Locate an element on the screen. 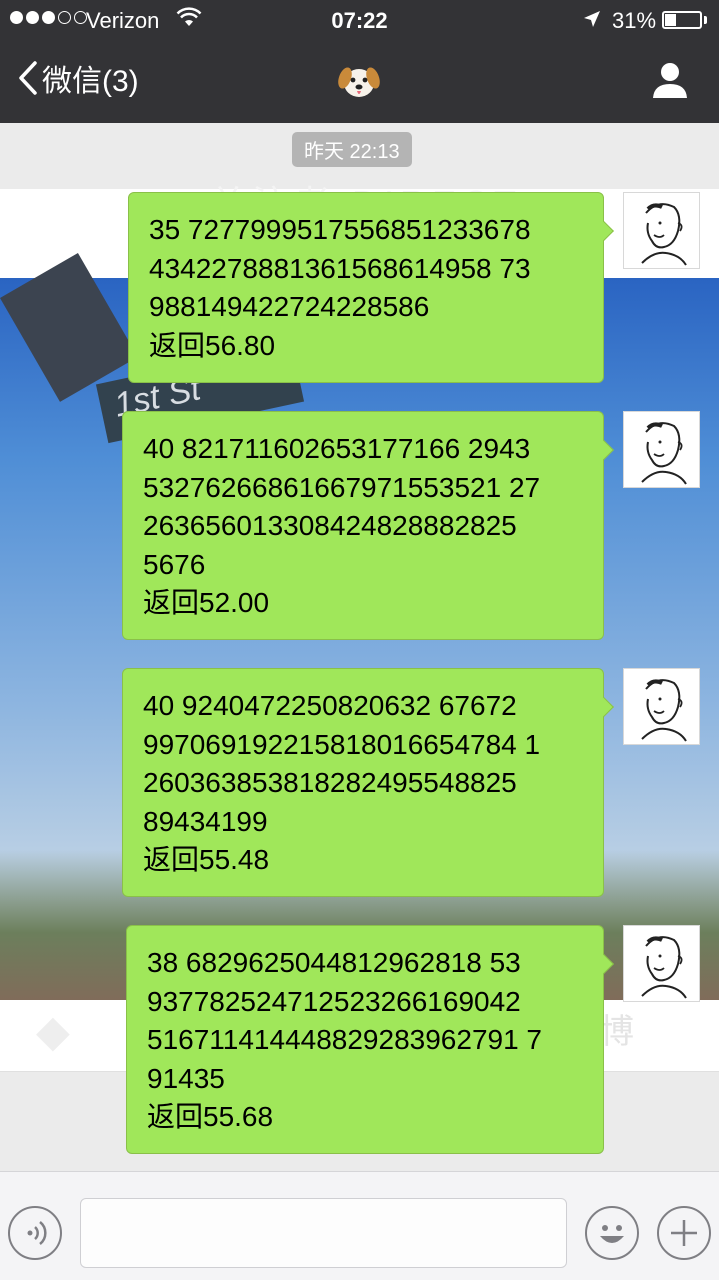 The height and width of the screenshot is (1280, 719). faded-logo-icon: ◆ is located at coordinates (53, 1031).